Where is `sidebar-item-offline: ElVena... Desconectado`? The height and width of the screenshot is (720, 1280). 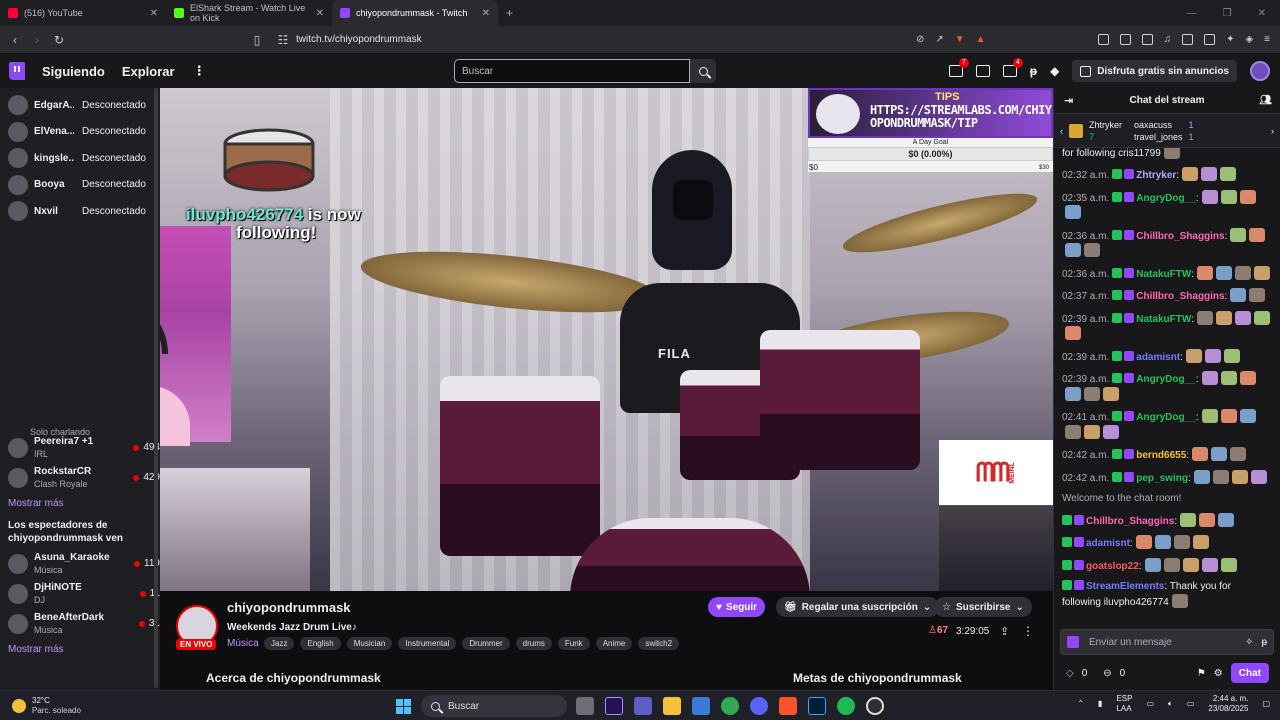
sidebar-item-offline: ElVena... Desconectado is located at coordinates (80, 132).